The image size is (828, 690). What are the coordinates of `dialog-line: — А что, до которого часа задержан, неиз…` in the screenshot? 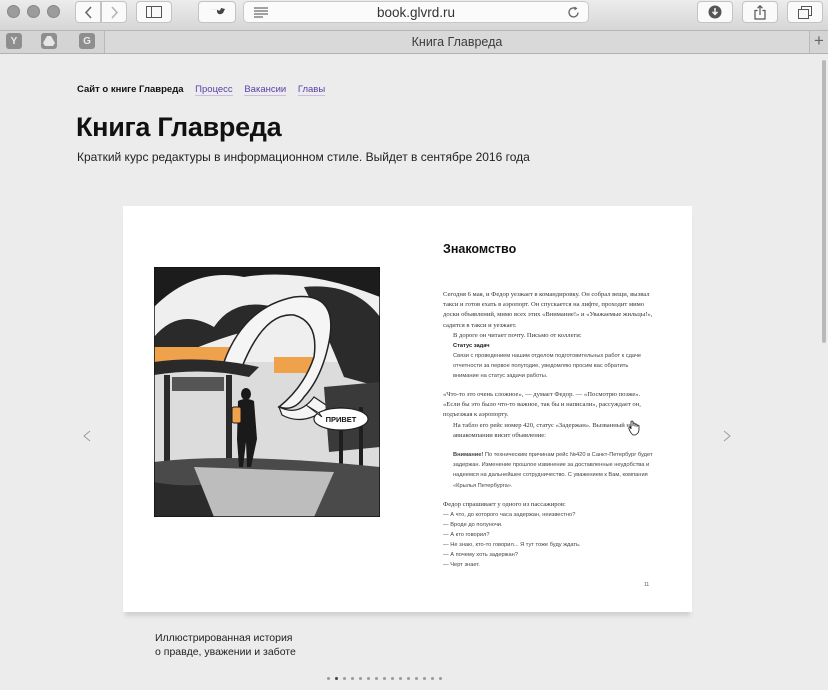 It's located at (509, 515).